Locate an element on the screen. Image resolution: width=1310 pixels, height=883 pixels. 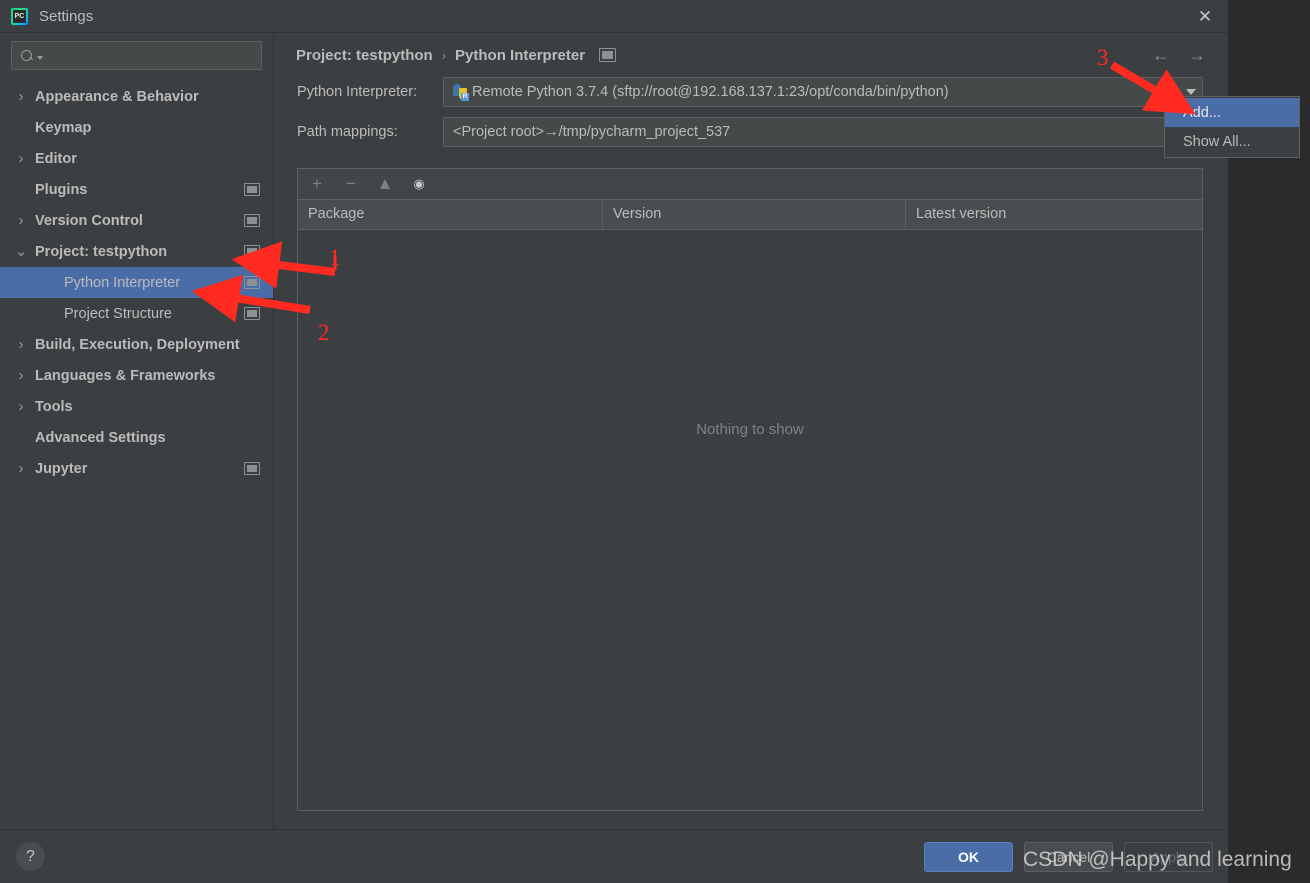
sidebar-item-appearance-behavior: › Appearance & Behavior is located at coordinates (136, 96).